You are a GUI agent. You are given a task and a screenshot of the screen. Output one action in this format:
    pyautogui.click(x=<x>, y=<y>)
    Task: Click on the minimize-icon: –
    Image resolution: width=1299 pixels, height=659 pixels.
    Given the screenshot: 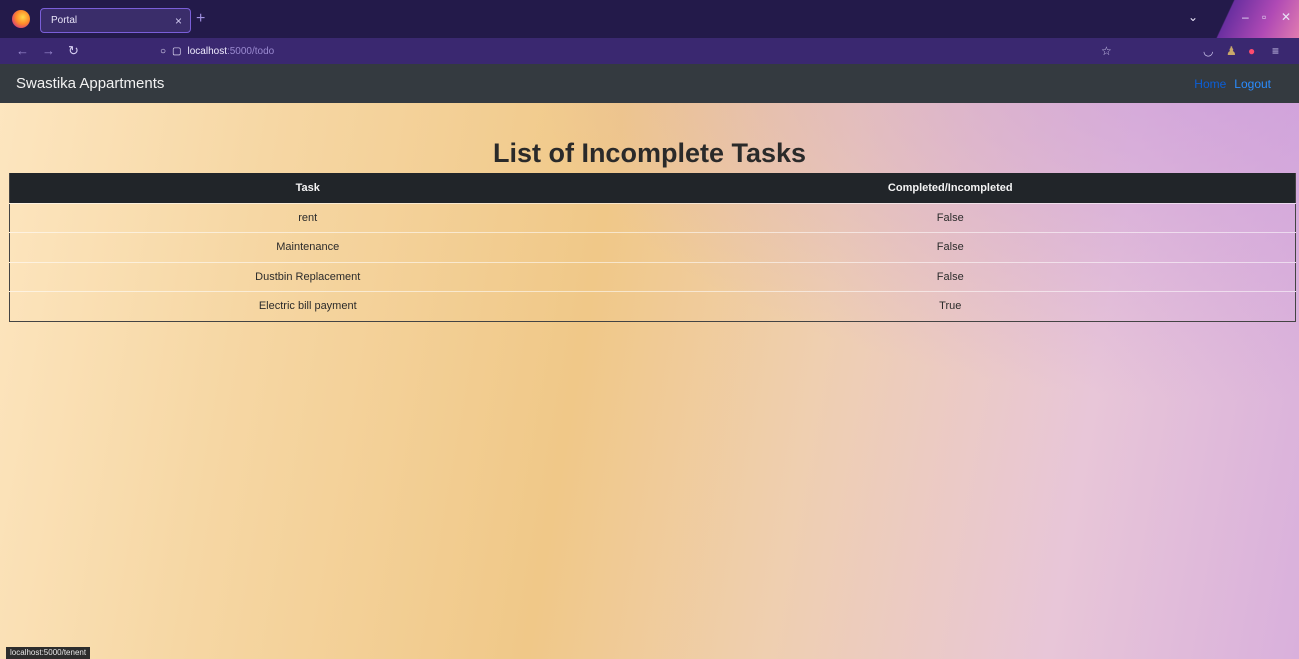 What is the action you would take?
    pyautogui.click(x=1245, y=17)
    